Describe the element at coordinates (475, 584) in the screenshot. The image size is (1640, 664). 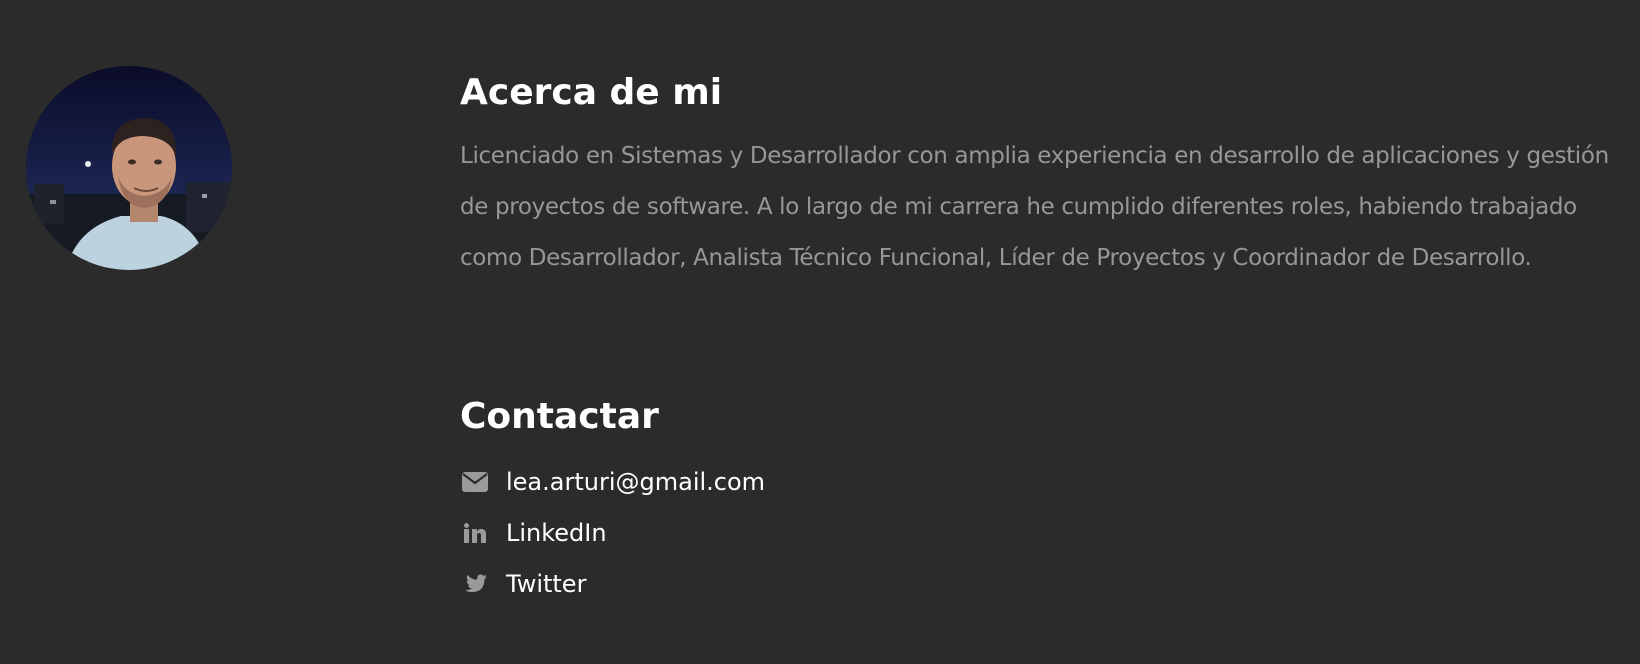
I see `twitter-icon` at that location.